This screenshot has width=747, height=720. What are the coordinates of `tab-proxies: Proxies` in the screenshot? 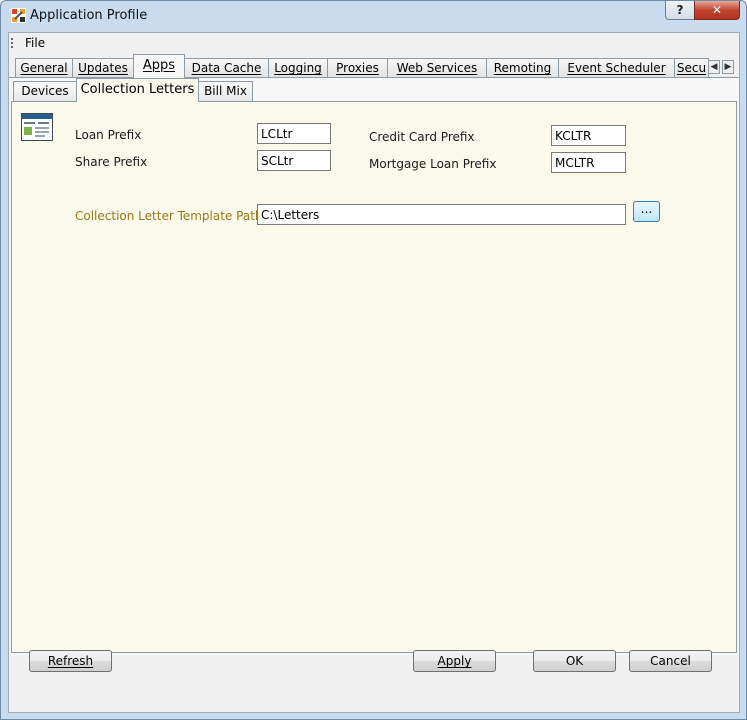 It's located at (357, 67).